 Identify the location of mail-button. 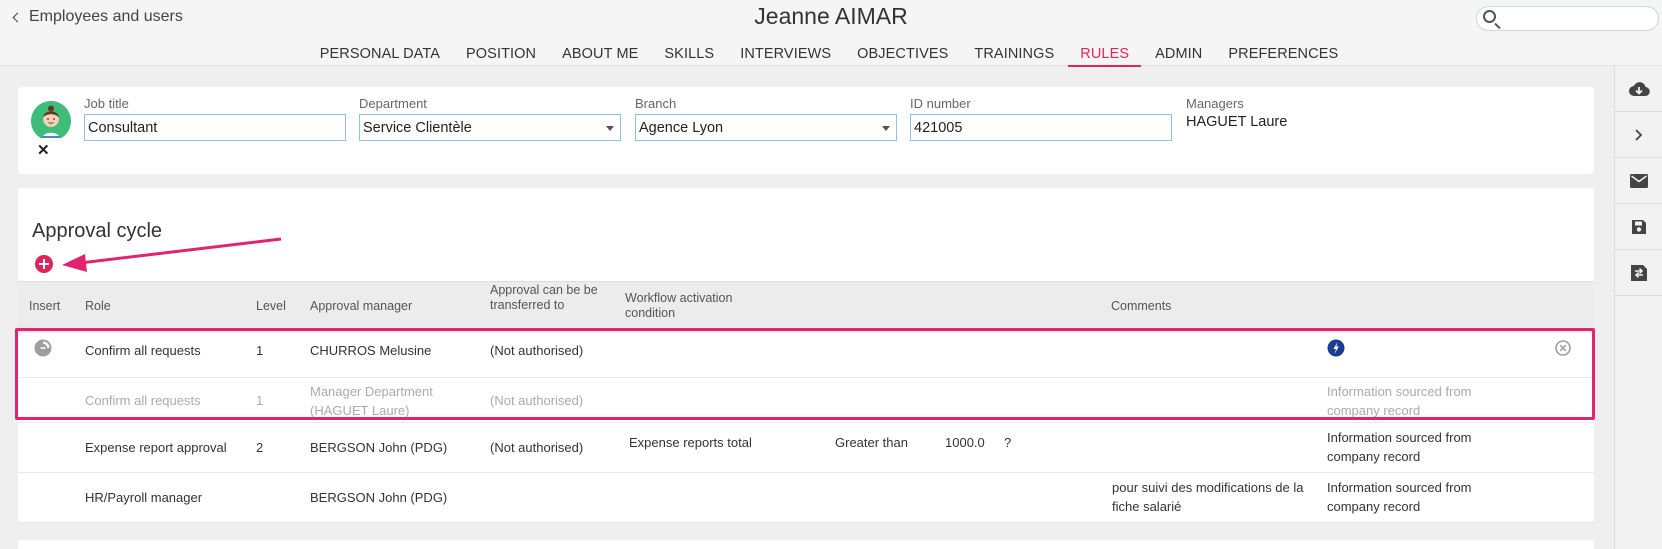
(1638, 181).